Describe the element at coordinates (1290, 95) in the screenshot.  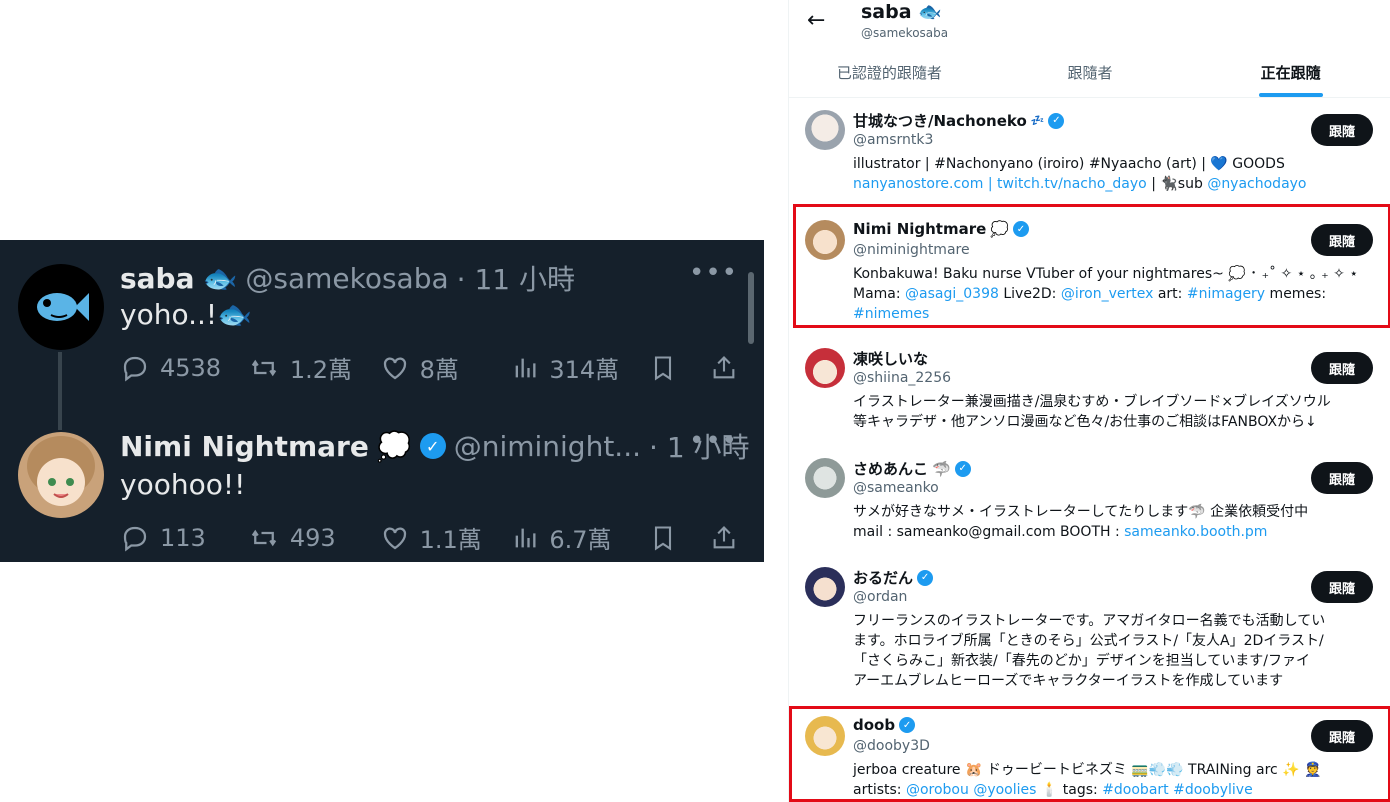
I see `active-tab-indicator` at that location.